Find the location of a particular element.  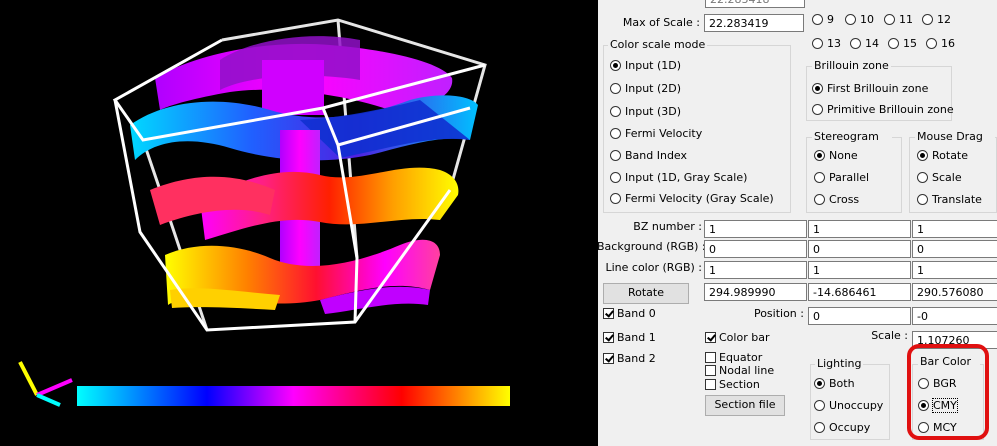

rotate-y: -14.686461 is located at coordinates (859, 292).